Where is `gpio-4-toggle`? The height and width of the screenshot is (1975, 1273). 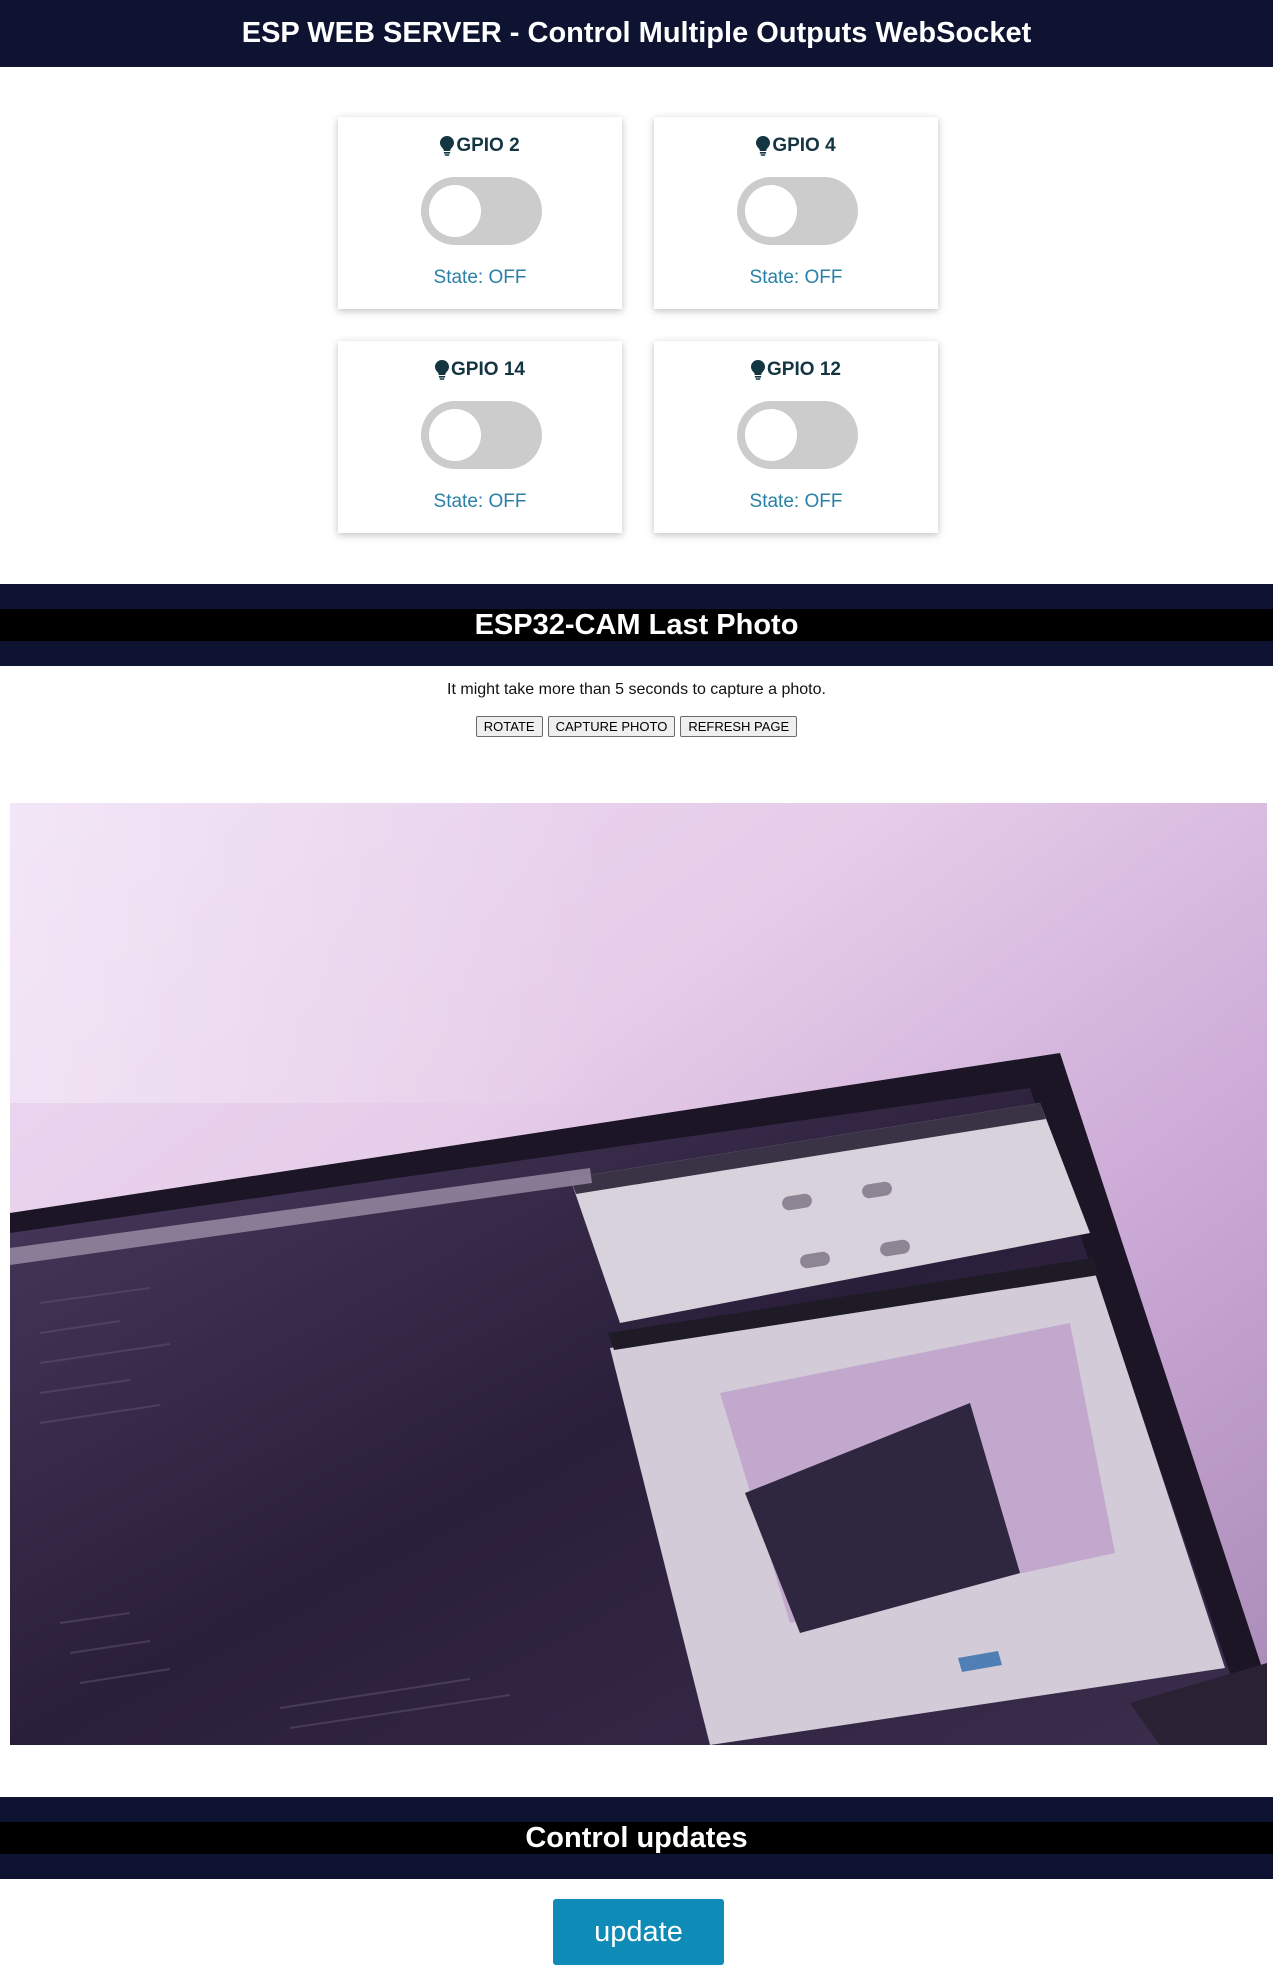
gpio-4-toggle is located at coordinates (797, 211).